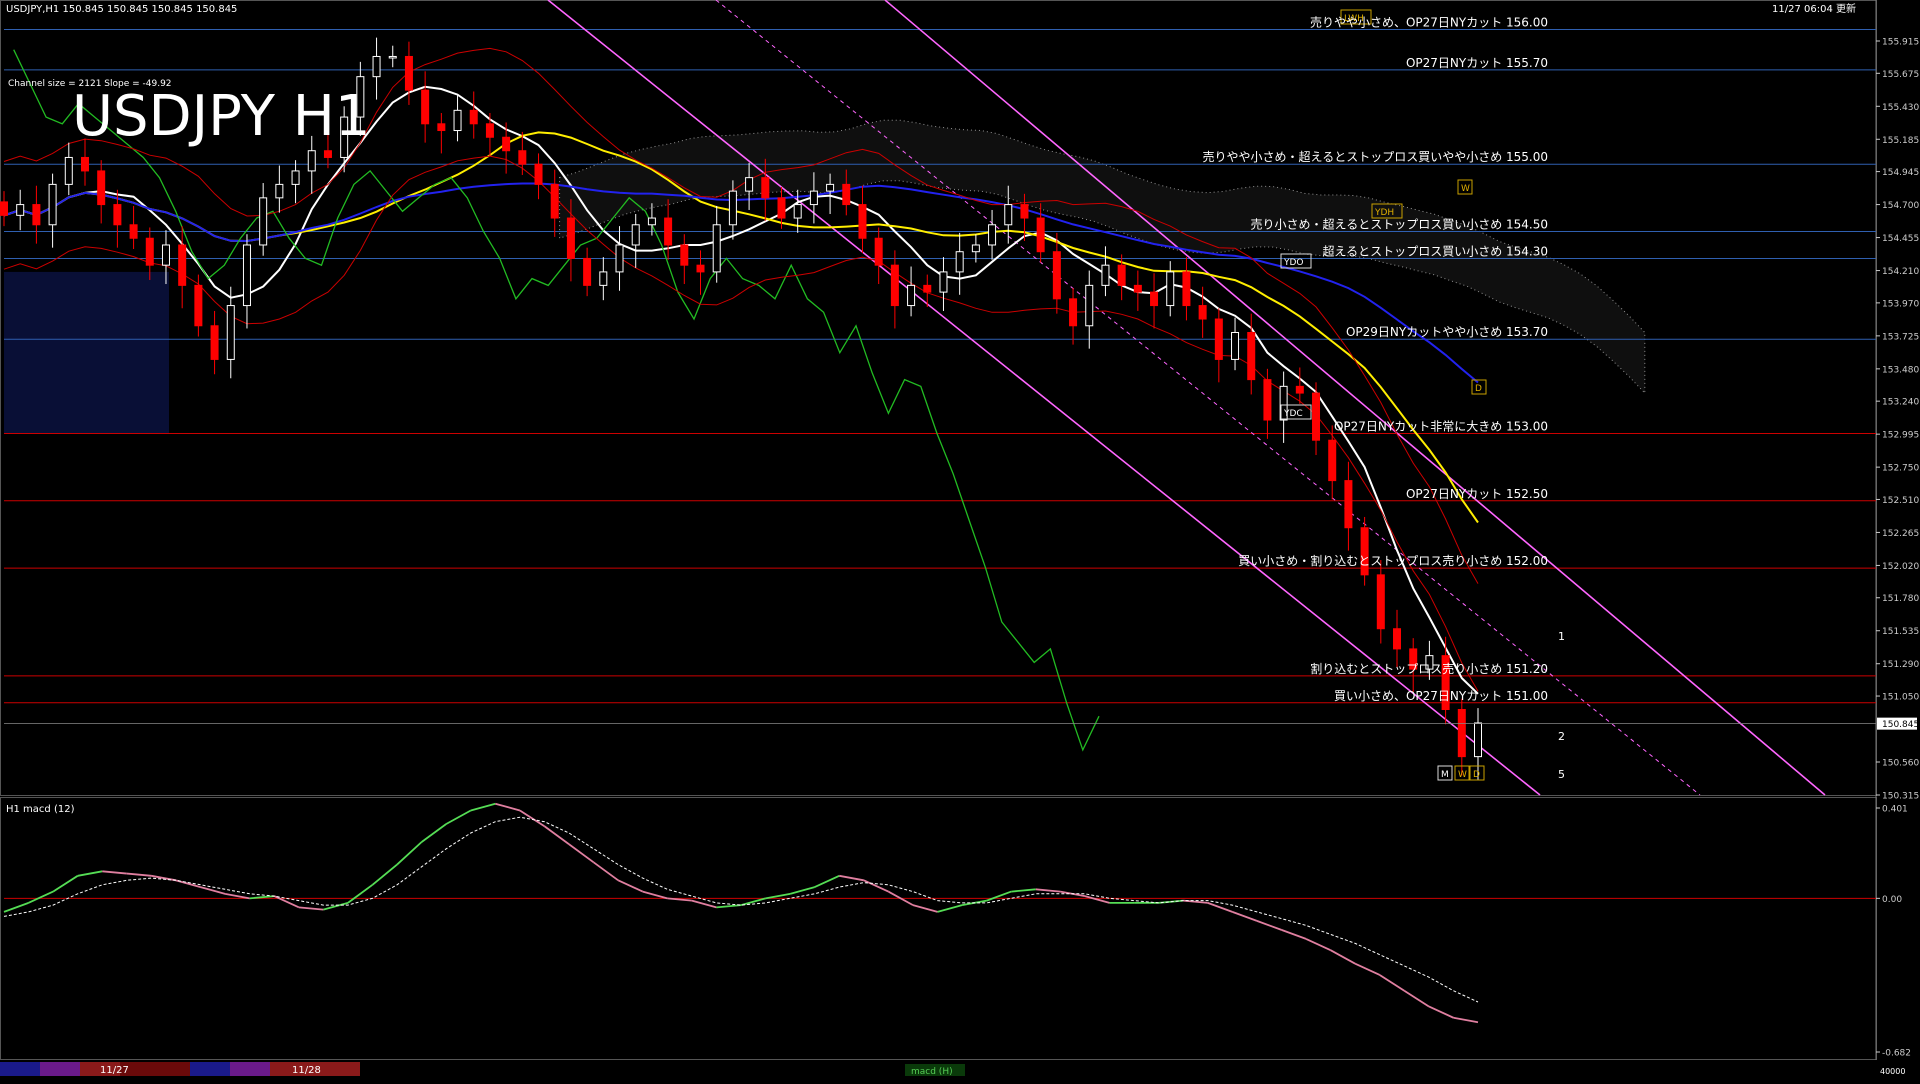  What do you see at coordinates (1892, 1071) in the screenshot?
I see `corner-value: 40000` at bounding box center [1892, 1071].